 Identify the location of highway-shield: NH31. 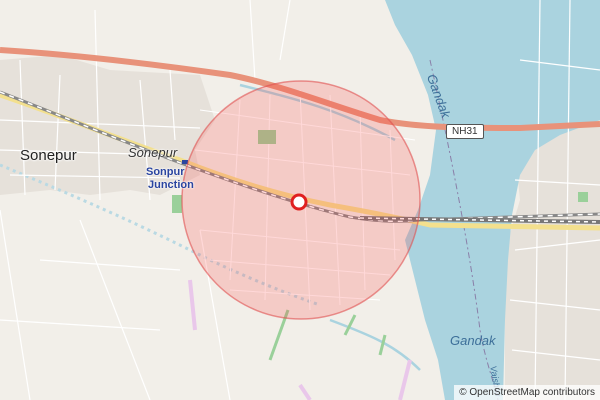
(465, 131).